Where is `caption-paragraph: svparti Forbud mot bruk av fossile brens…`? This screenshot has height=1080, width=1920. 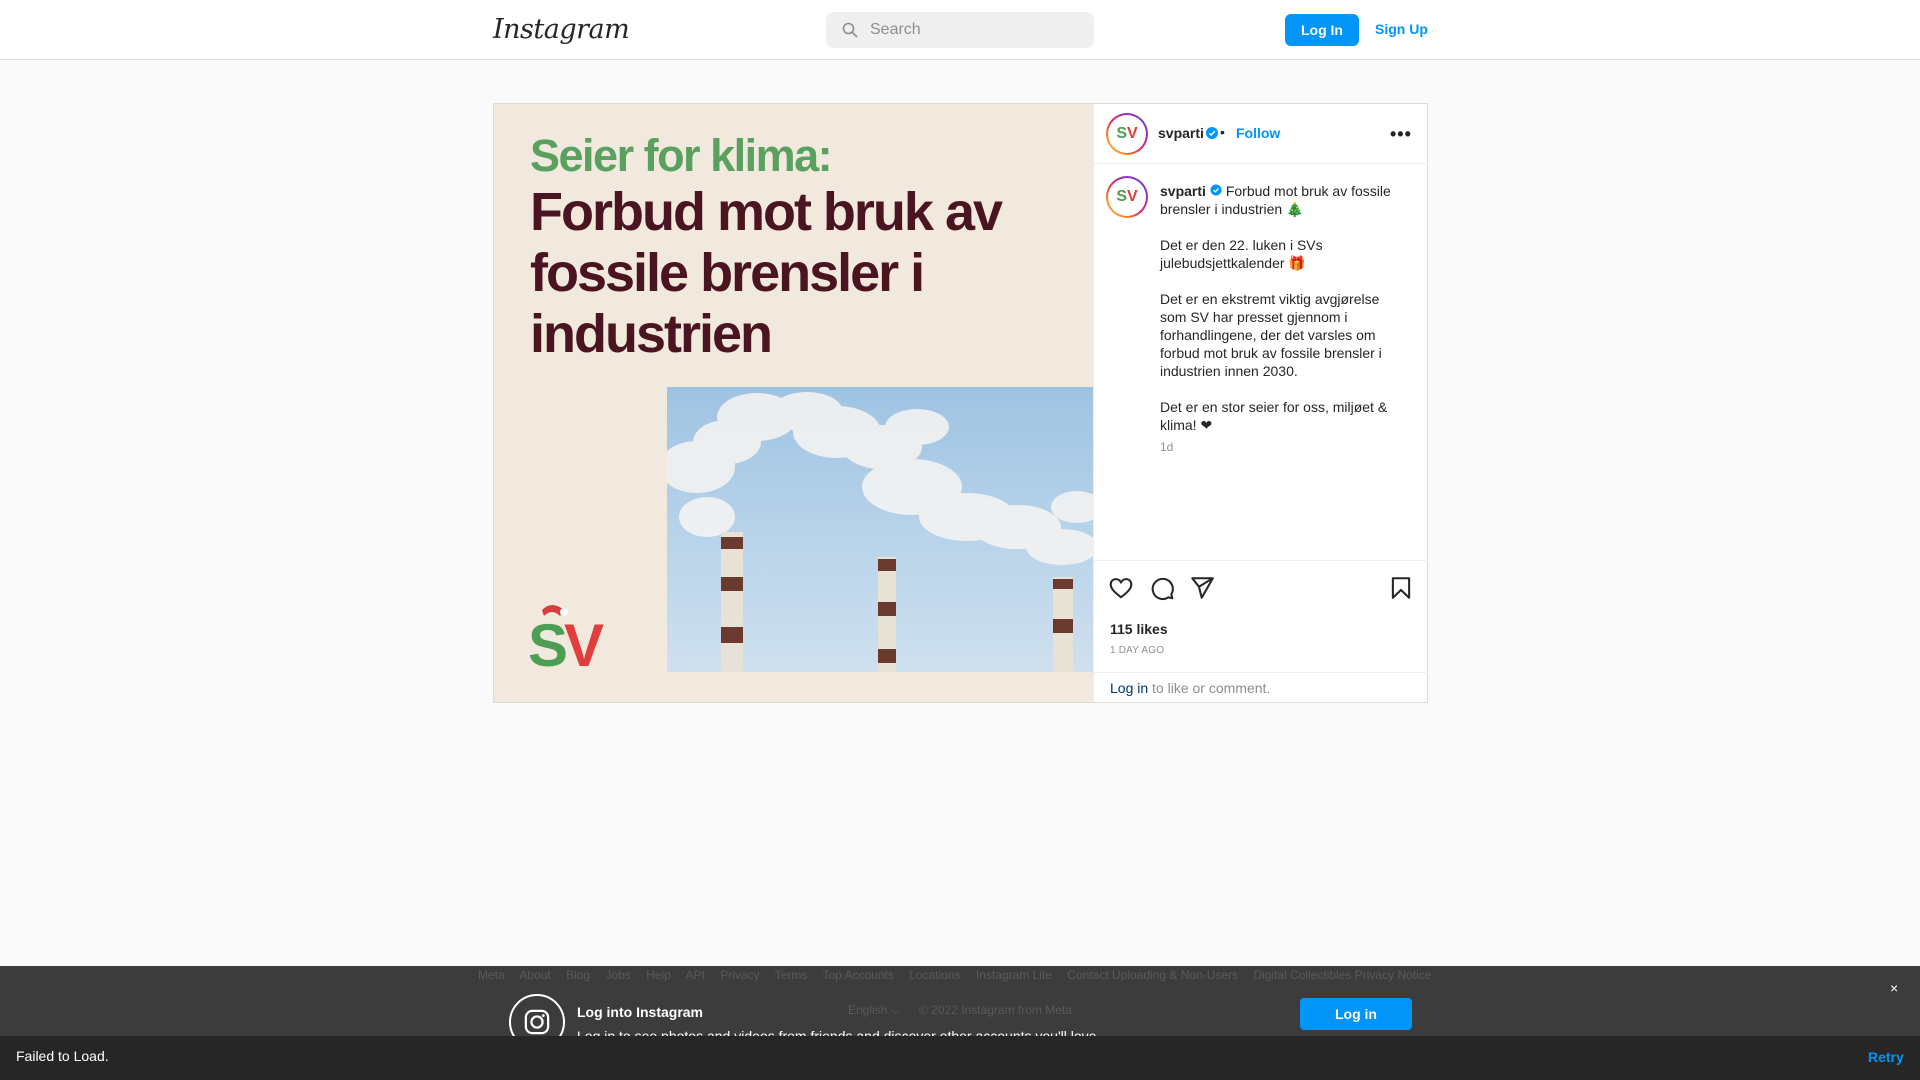 caption-paragraph: svparti Forbud mot bruk av fossile brens… is located at coordinates (1280, 200).